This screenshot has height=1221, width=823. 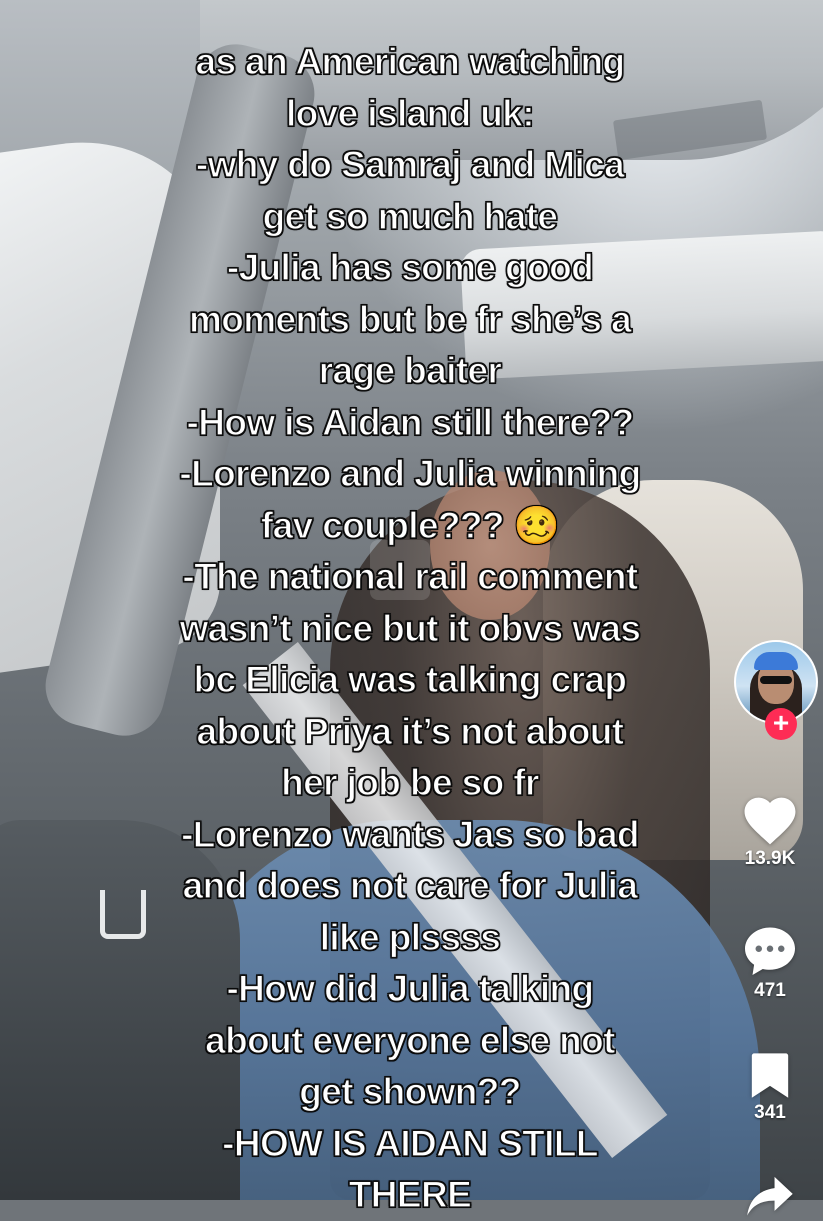 What do you see at coordinates (410, 370) in the screenshot?
I see `caption-line: rage baiter` at bounding box center [410, 370].